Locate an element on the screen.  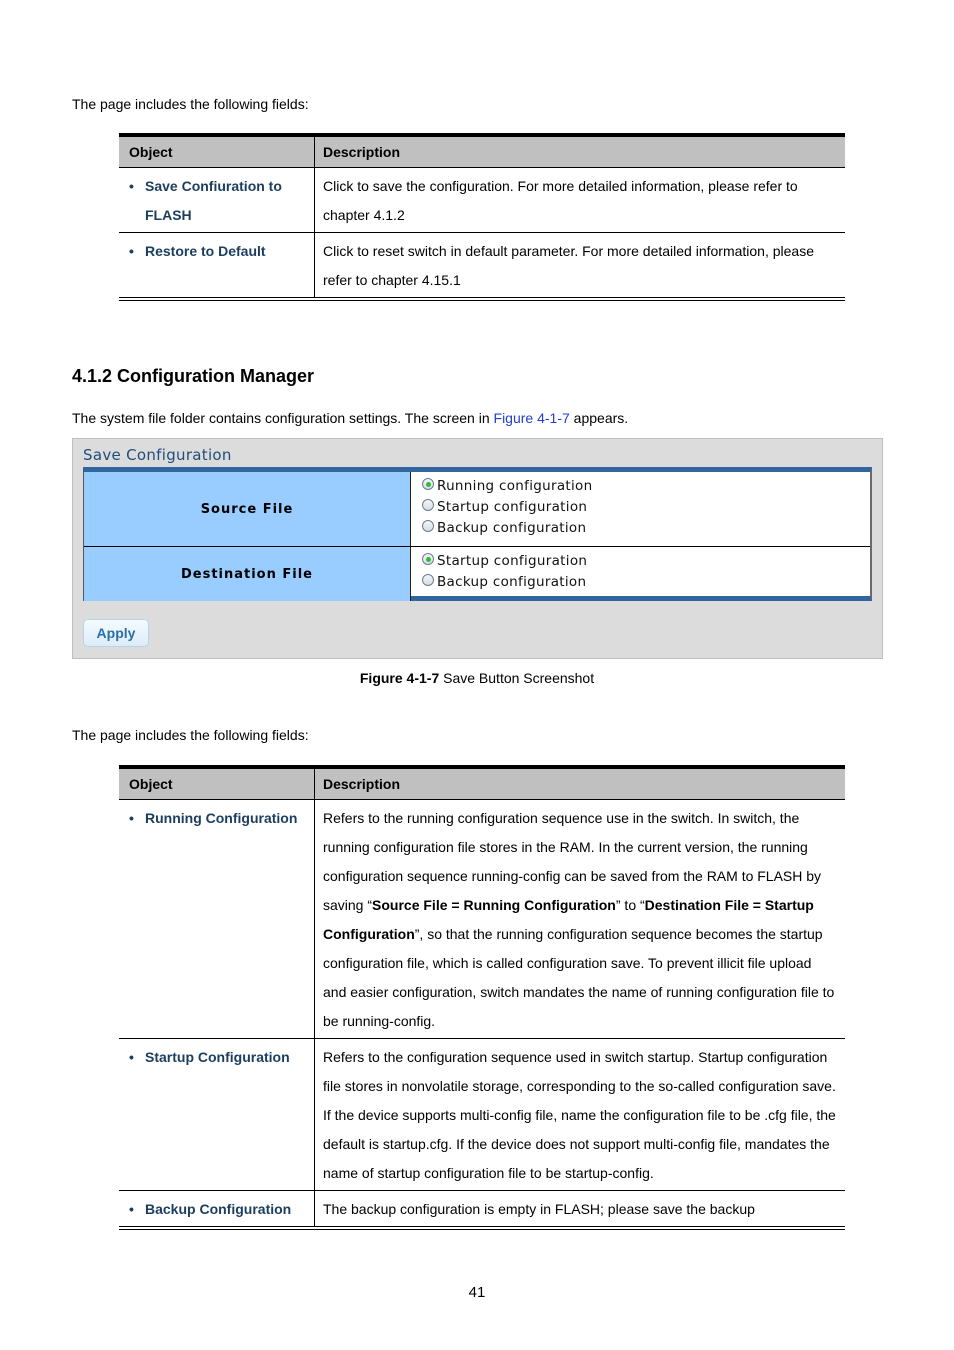
section-heading: 4.1.2 Configuration Manager is located at coordinates (193, 376).